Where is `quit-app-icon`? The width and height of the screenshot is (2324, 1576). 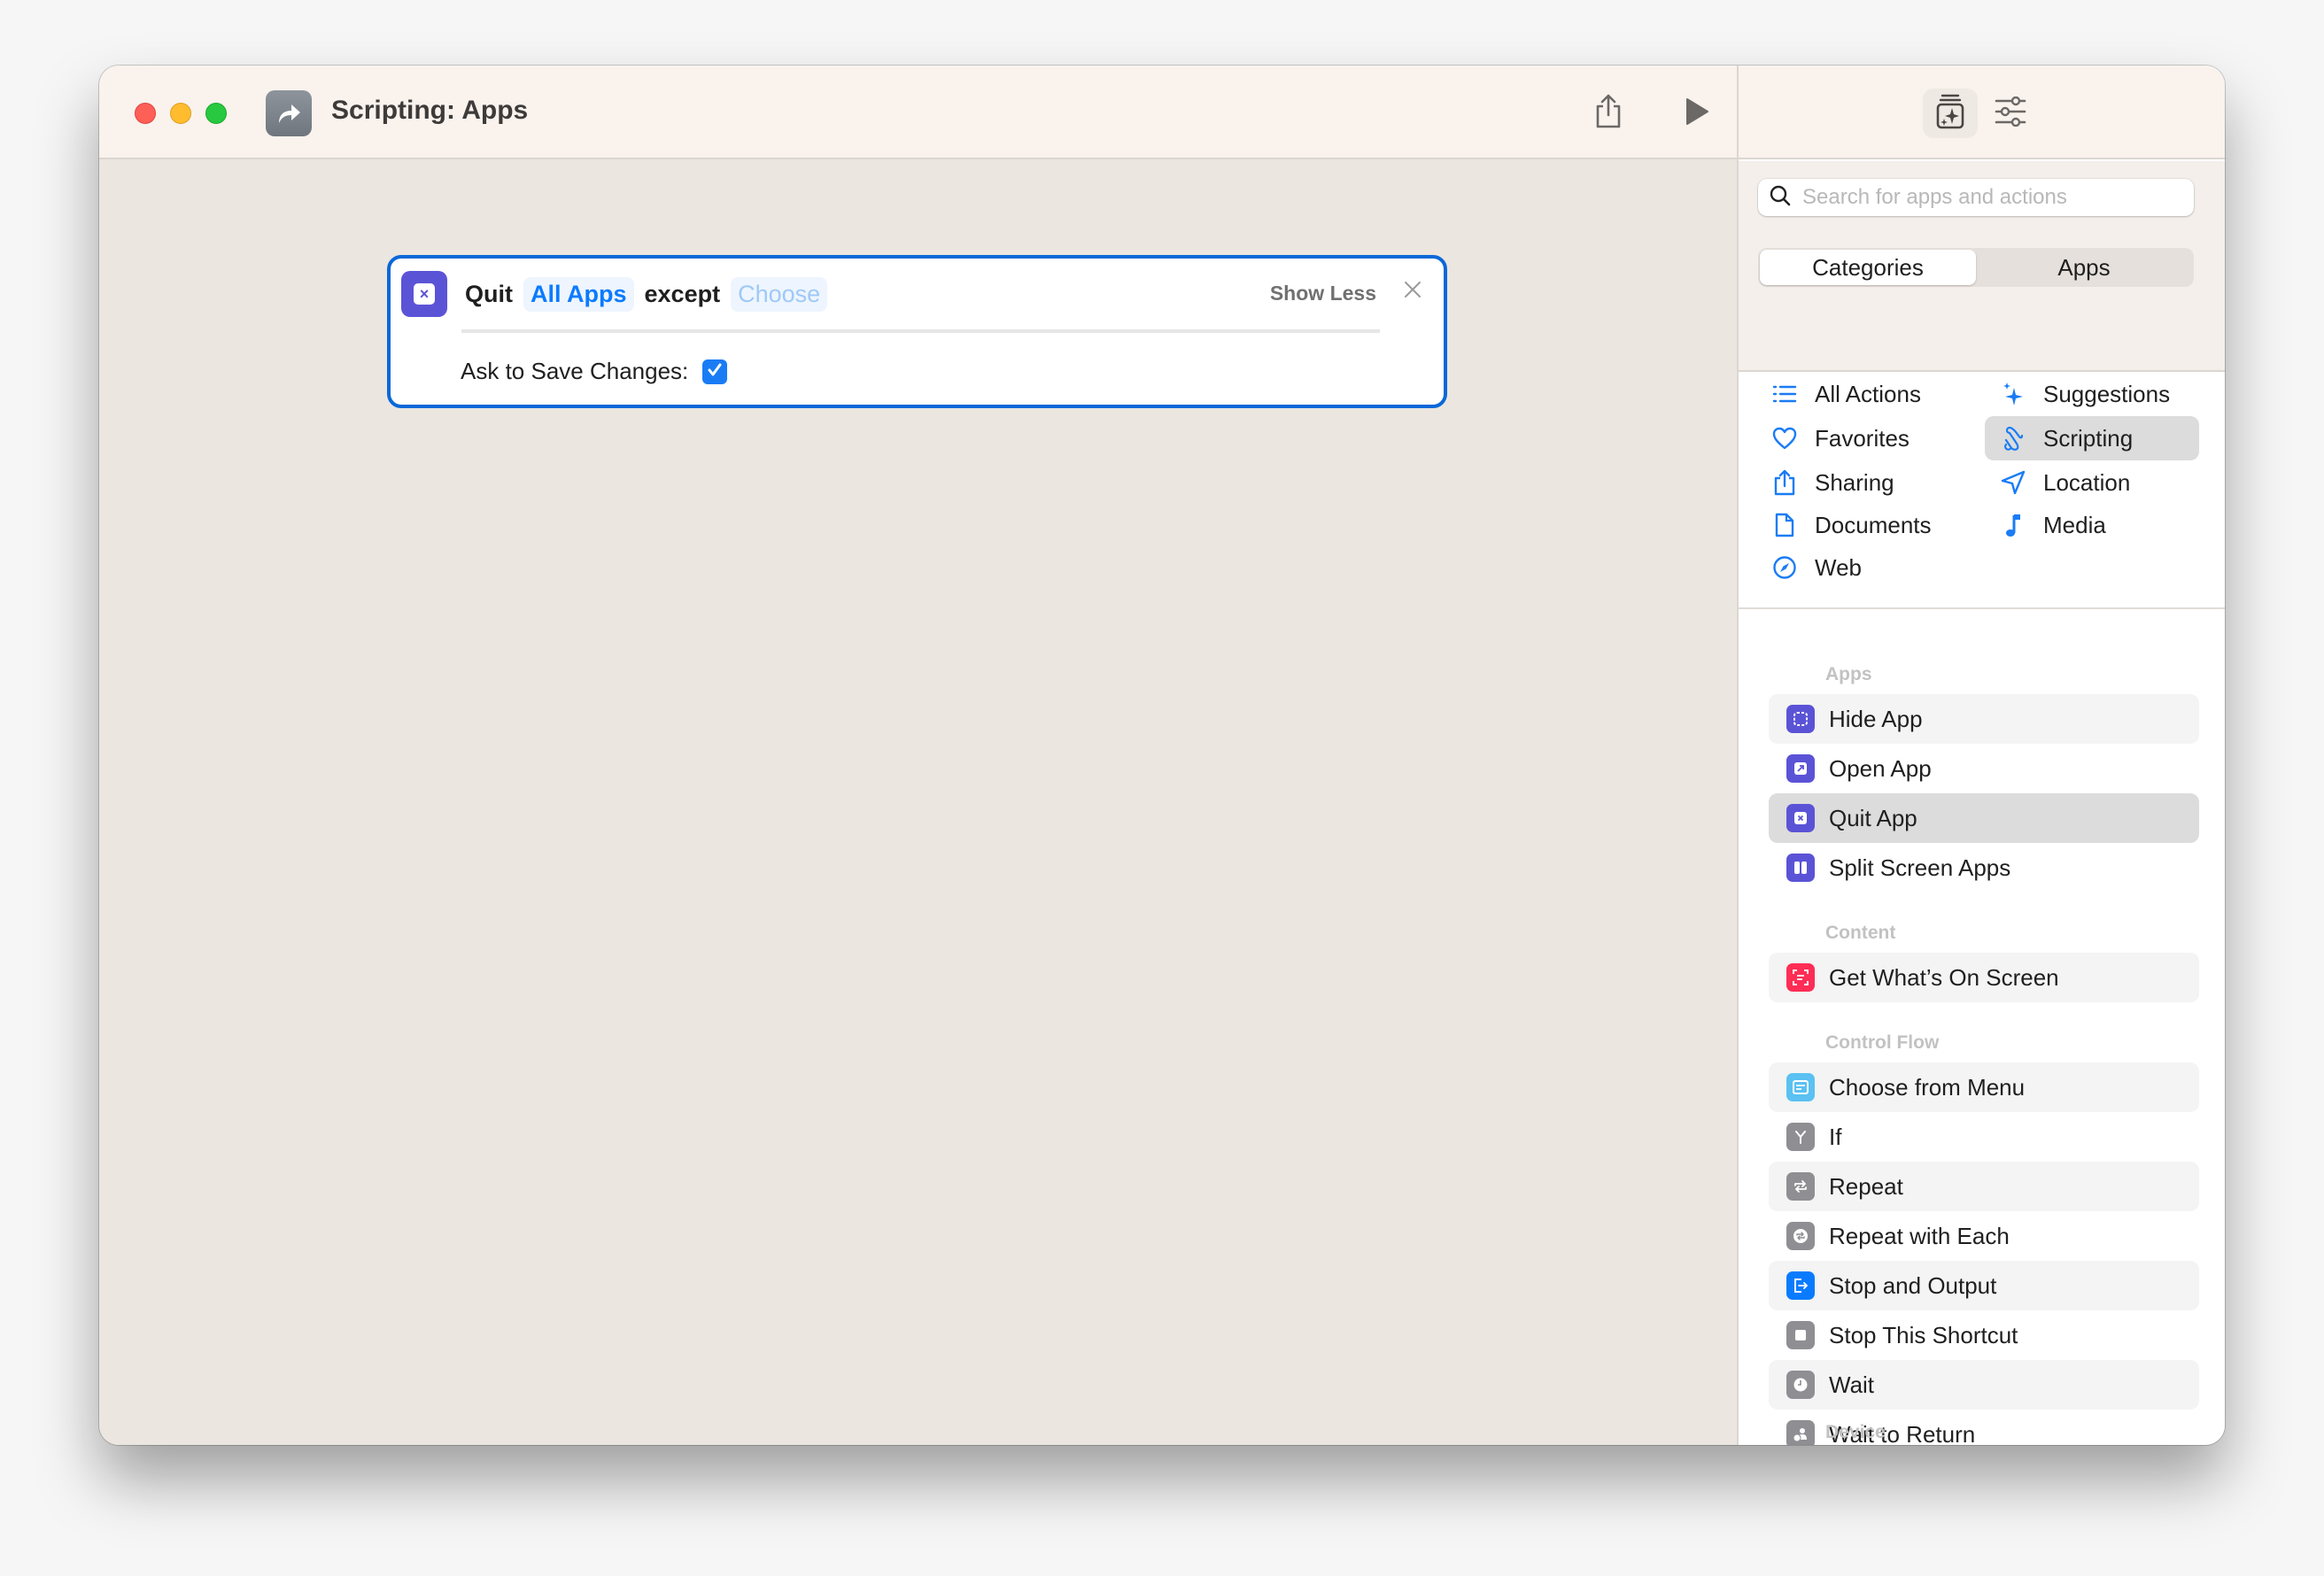
quit-app-icon is located at coordinates (1800, 818).